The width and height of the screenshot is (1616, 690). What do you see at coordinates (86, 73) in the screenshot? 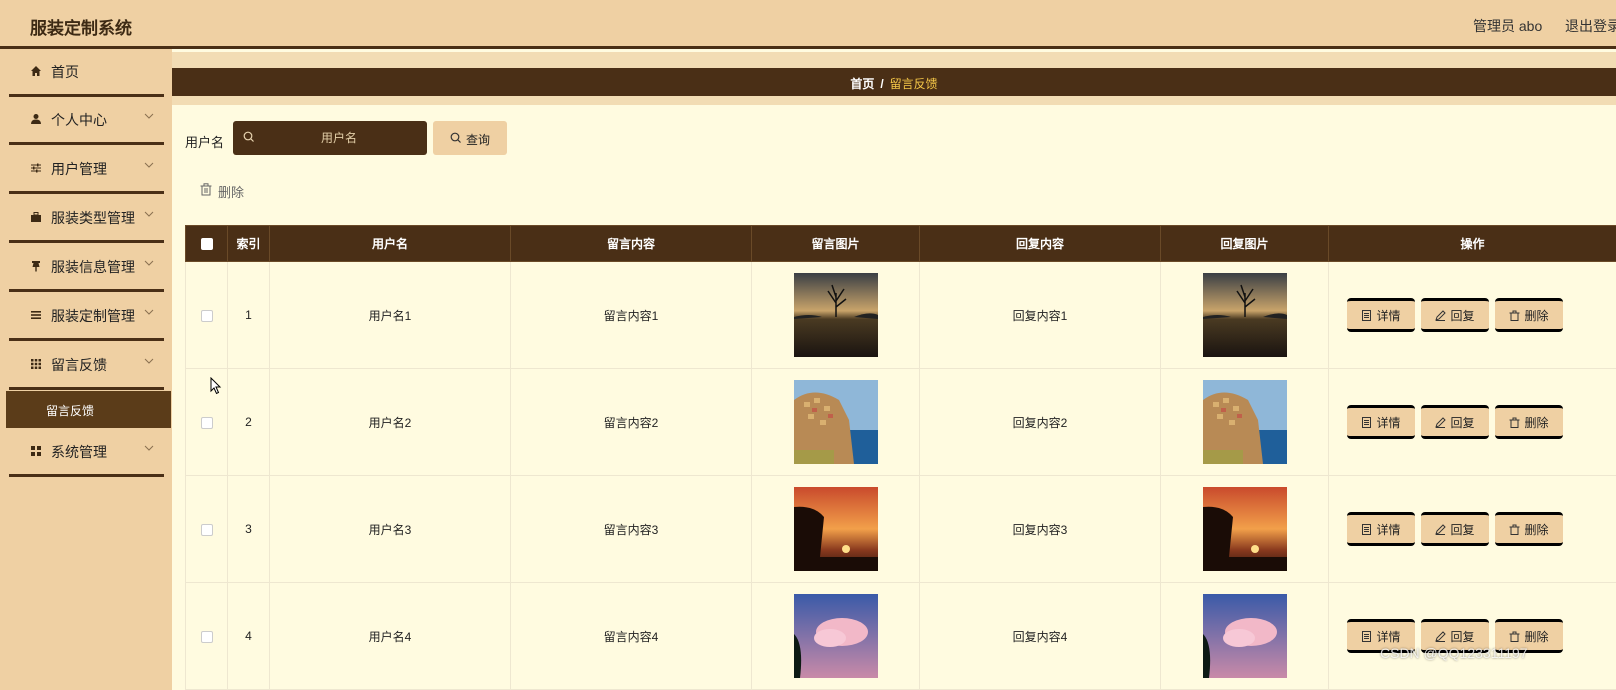
I see `sidebar-item: 首页` at bounding box center [86, 73].